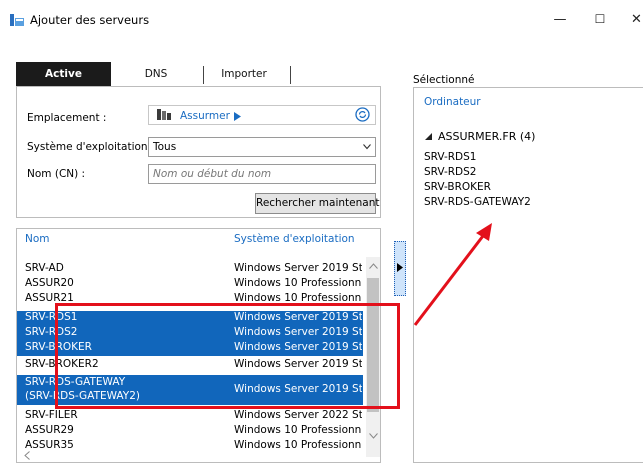 Image resolution: width=643 pixels, height=463 pixels. Describe the element at coordinates (49, 283) in the screenshot. I see `list-item-name: ASSUR20` at that location.